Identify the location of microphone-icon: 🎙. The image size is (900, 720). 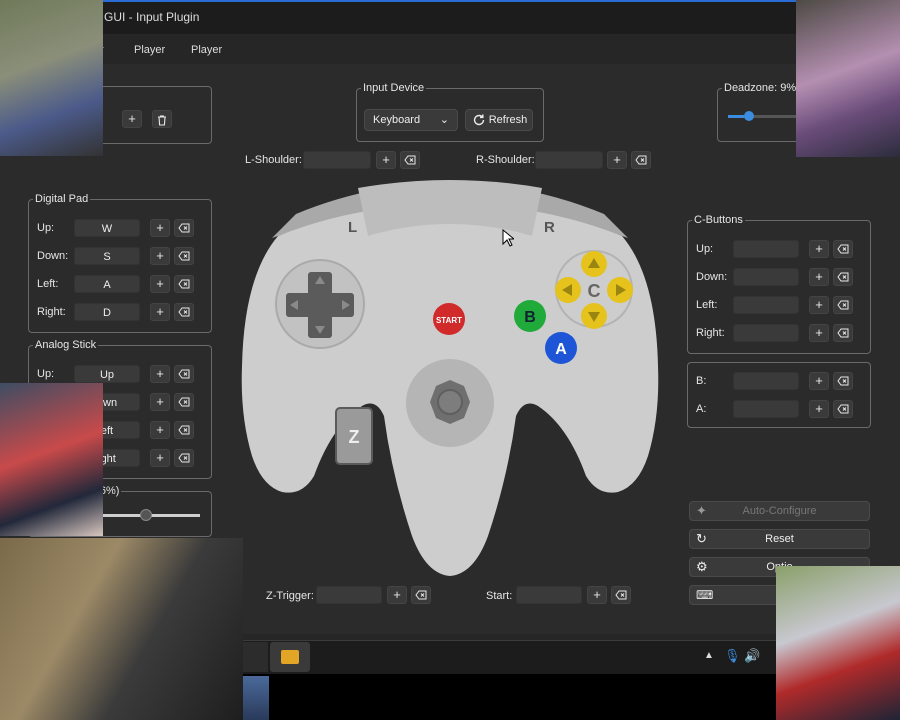
(732, 656).